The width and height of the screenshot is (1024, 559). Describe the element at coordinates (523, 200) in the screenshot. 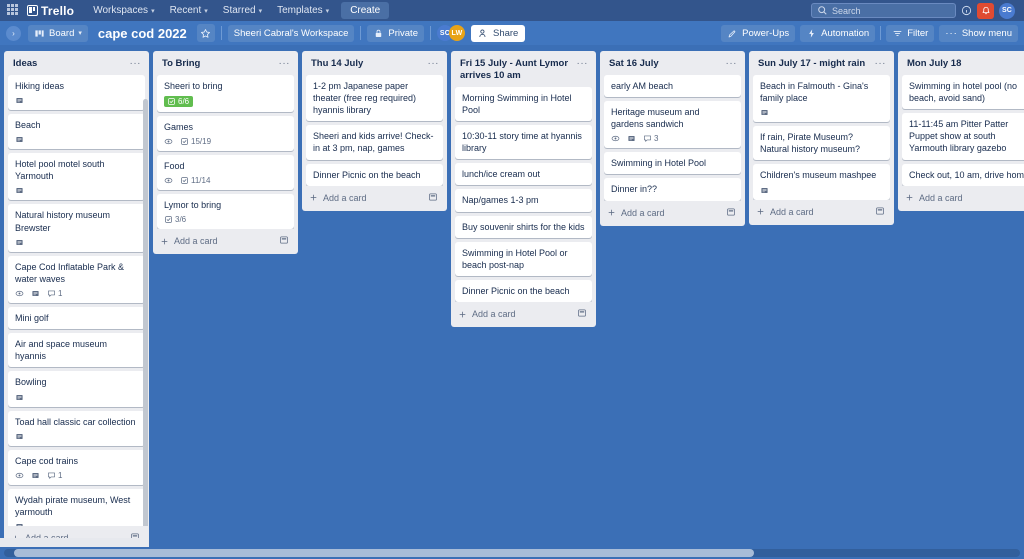

I see `board-card: Nap/games 1-3 pm` at that location.